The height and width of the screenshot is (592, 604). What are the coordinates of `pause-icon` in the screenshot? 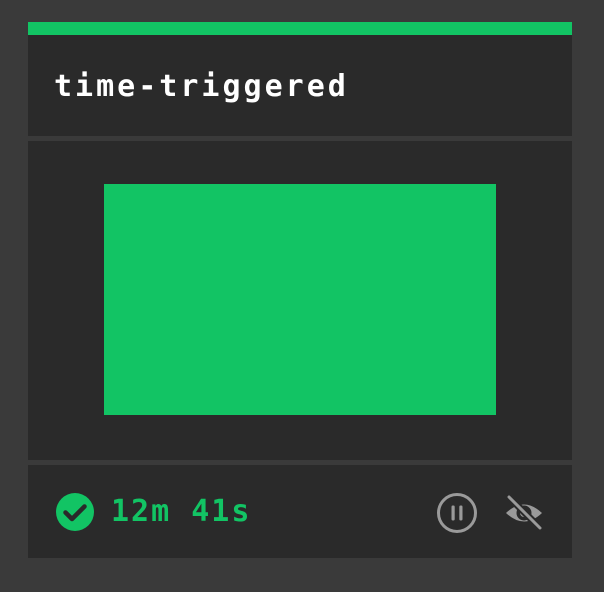 It's located at (457, 513).